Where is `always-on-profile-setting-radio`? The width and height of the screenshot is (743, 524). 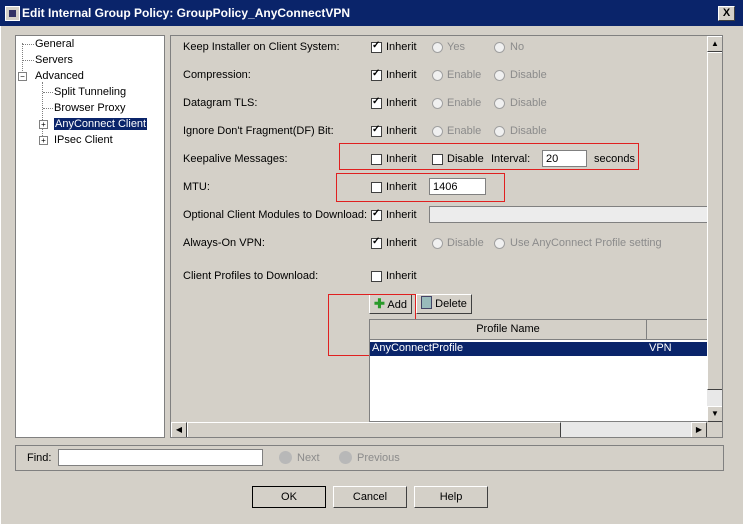
always-on-profile-setting-radio is located at coordinates (499, 243).